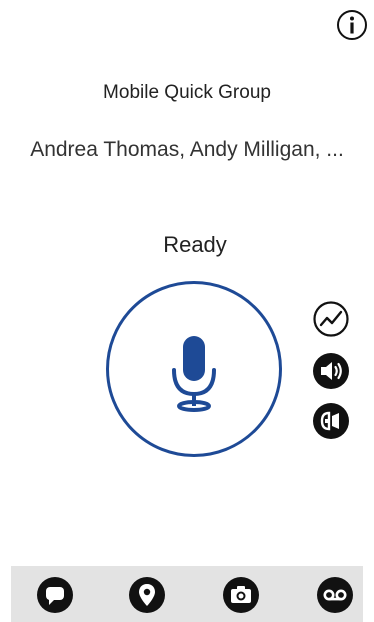 Image resolution: width=374 pixels, height=622 pixels. What do you see at coordinates (194, 374) in the screenshot?
I see `microphone-icon` at bounding box center [194, 374].